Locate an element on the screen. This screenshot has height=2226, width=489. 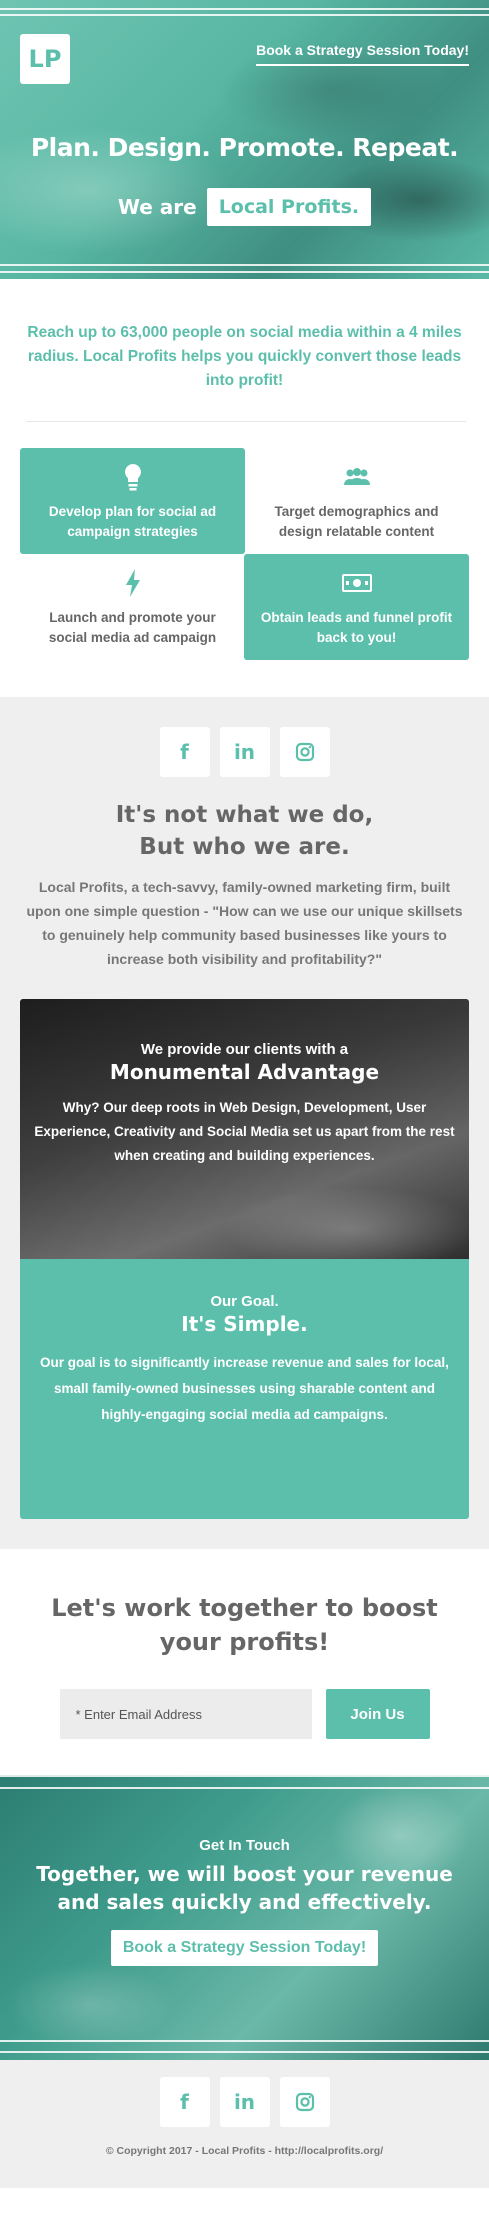
book-strategy-session-link: Book a Strategy Session Today! is located at coordinates (362, 54).